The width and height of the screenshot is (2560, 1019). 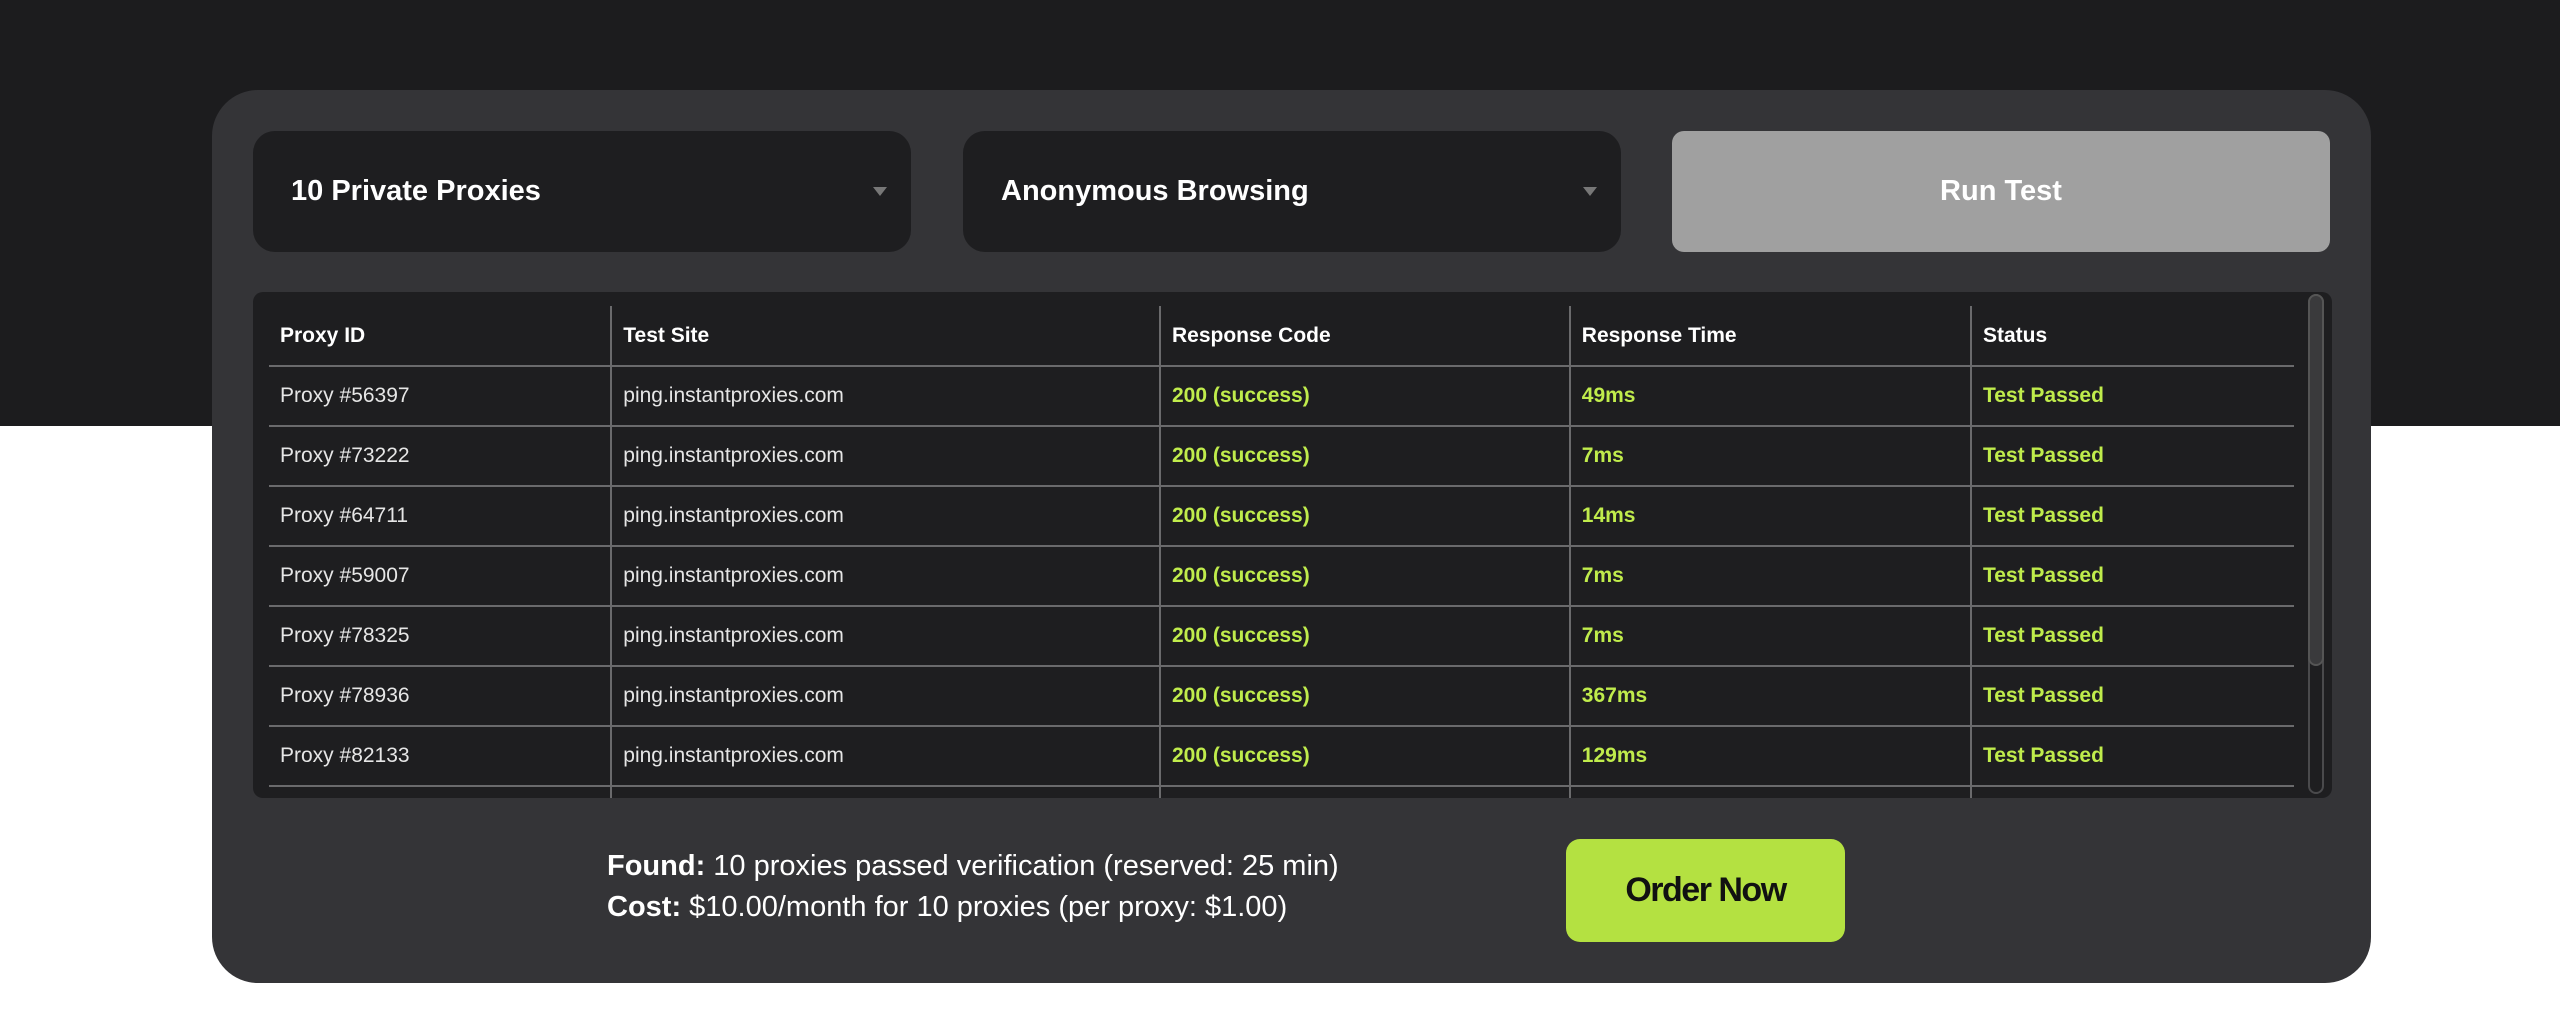 What do you see at coordinates (440, 756) in the screenshot?
I see `proxy-id-cell: Proxy #82133` at bounding box center [440, 756].